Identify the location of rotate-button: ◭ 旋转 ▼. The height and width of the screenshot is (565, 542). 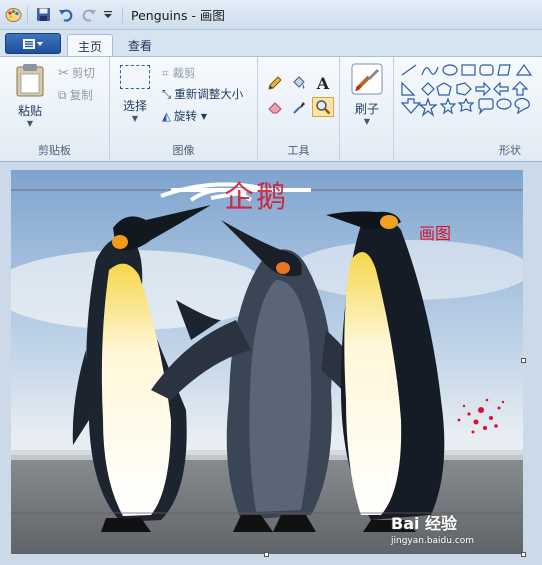
(184, 116).